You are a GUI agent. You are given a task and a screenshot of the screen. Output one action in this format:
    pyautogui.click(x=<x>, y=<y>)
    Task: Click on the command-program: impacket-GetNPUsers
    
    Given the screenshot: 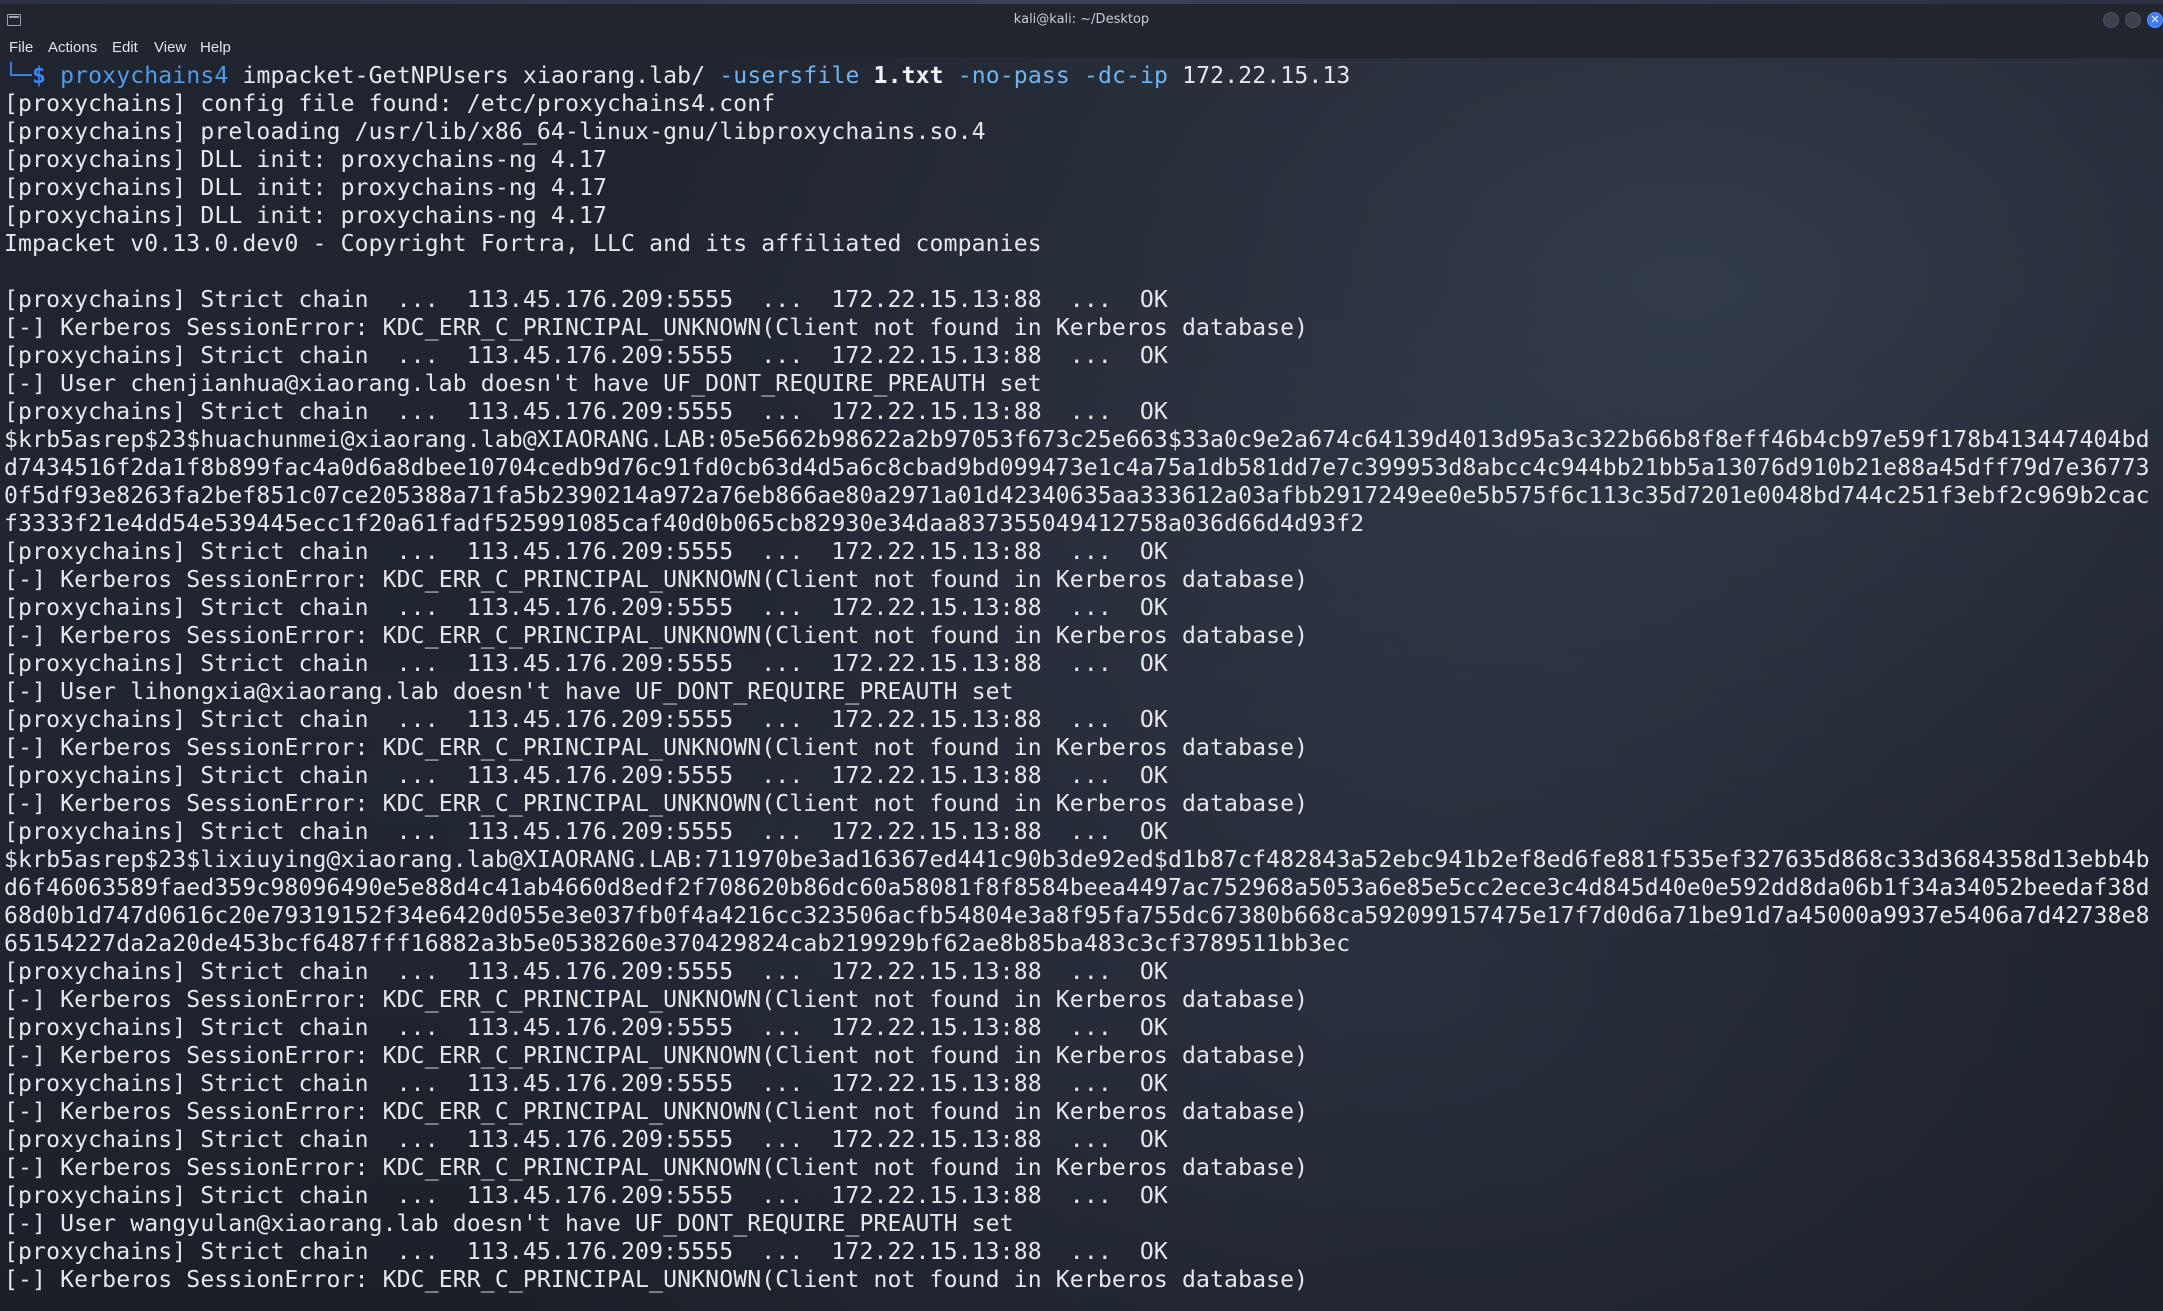 What is the action you would take?
    pyautogui.click(x=375, y=76)
    